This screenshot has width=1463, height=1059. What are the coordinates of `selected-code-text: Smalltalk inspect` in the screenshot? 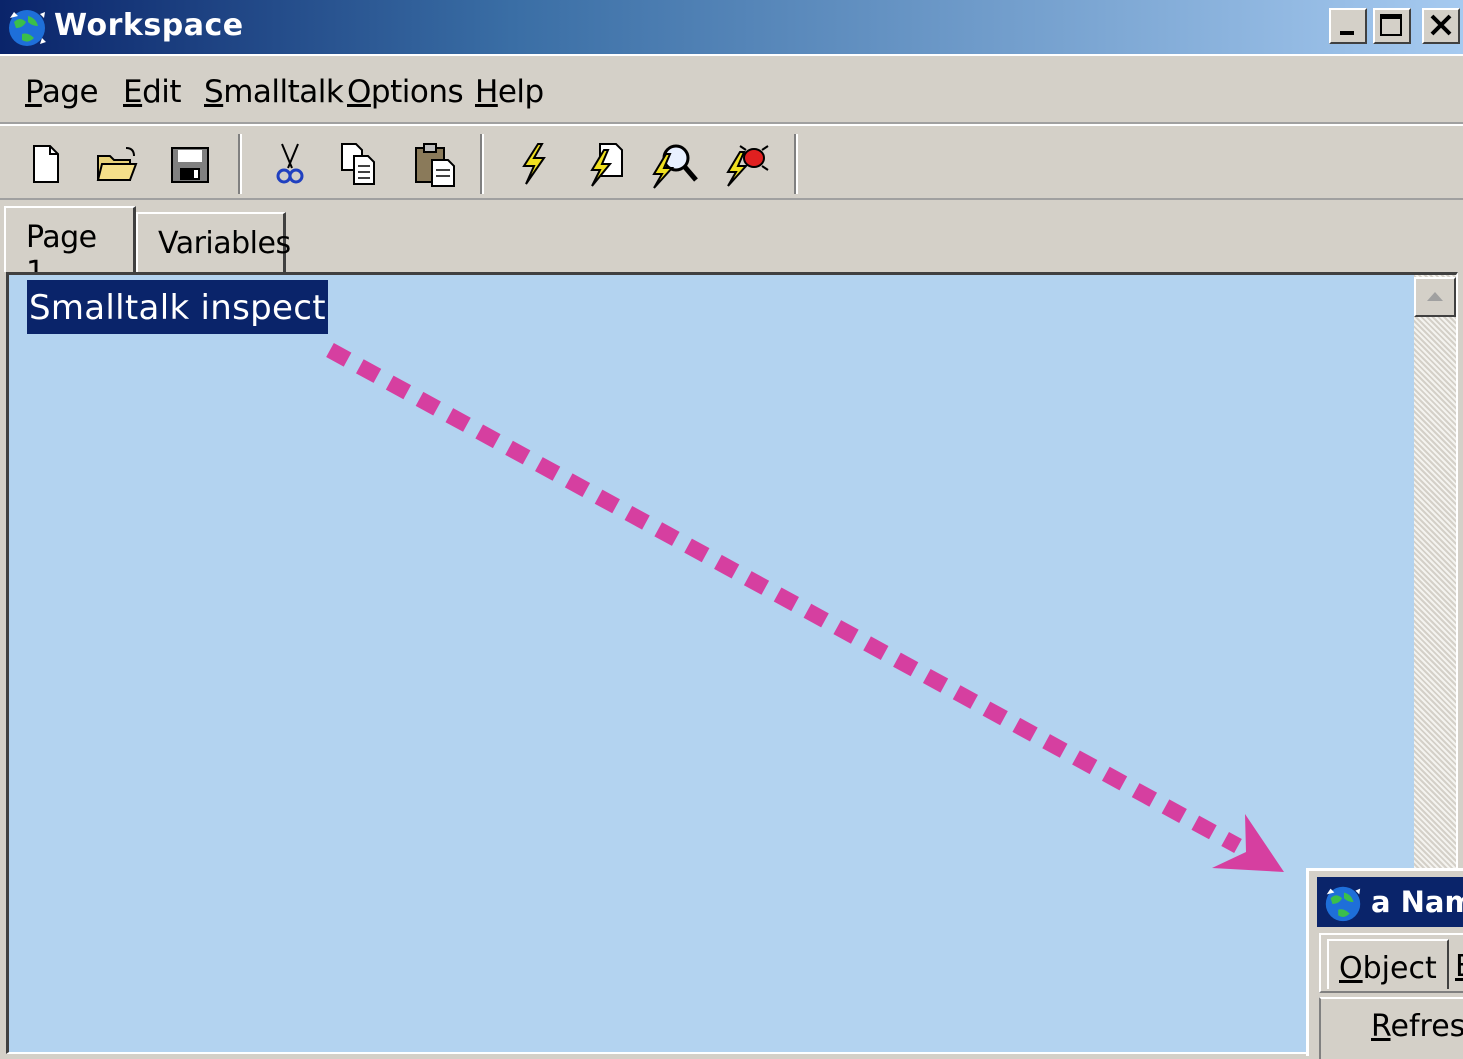 It's located at (177, 307).